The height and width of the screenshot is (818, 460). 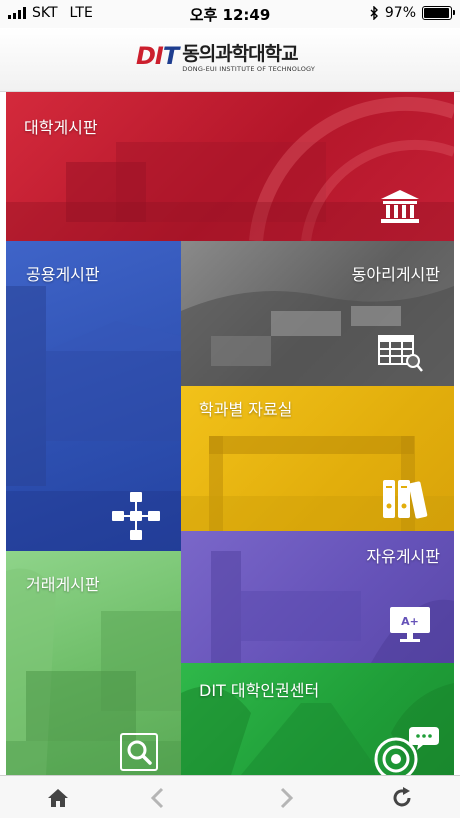 I want to click on tile-label: 동아리게시판, so click(x=395, y=274).